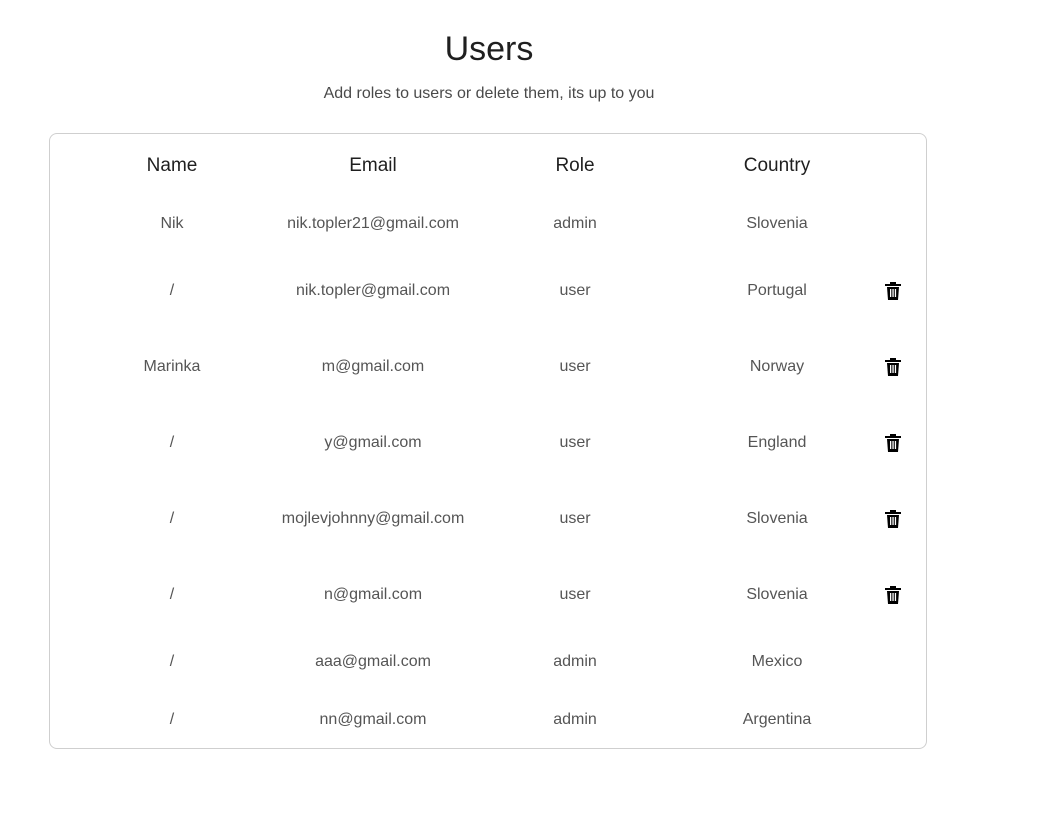  What do you see at coordinates (488, 367) in the screenshot?
I see `table-row: Marinka m@gmail.com user Norway` at bounding box center [488, 367].